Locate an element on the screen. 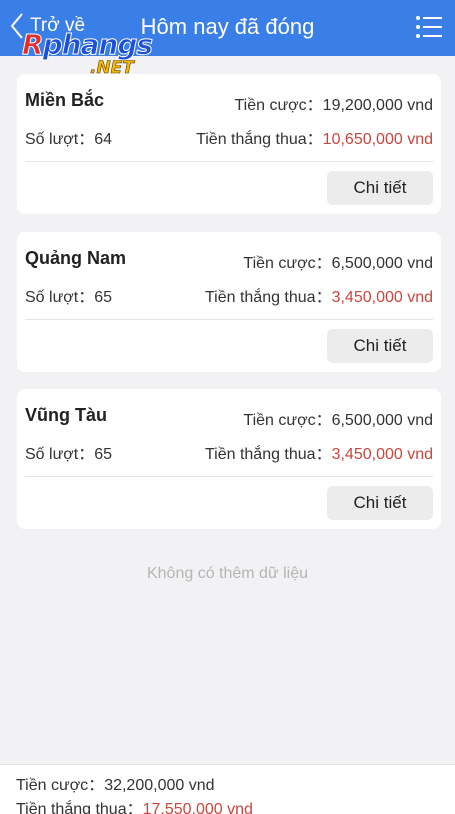 The image size is (455, 814). bet-count: Số lượt：64 is located at coordinates (69, 139).